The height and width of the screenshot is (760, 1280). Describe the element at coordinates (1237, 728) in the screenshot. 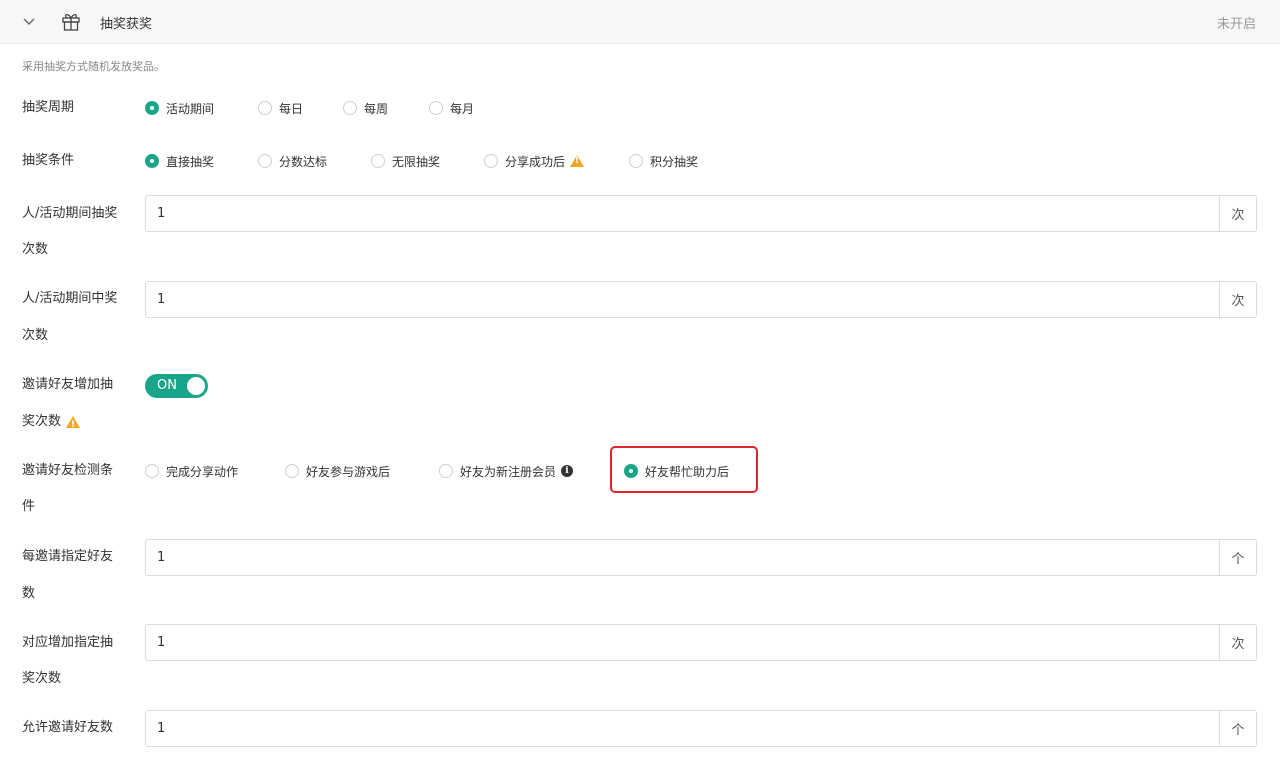

I see `allow-invites-unit: 个` at that location.